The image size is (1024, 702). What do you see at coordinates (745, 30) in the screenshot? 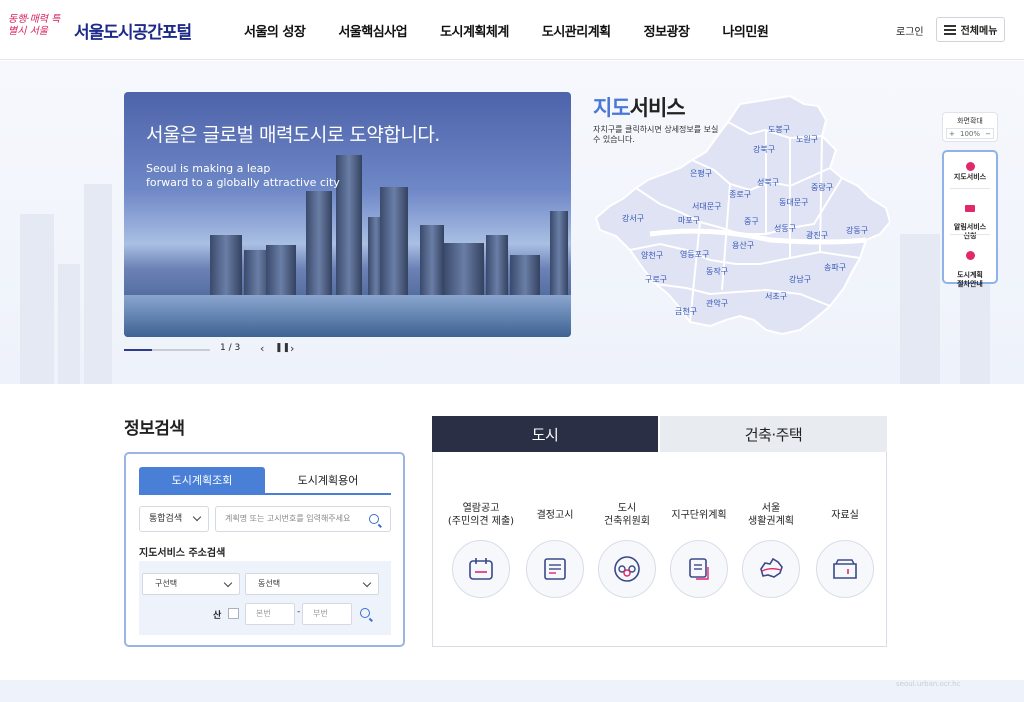
I see `nav-item-my-civil: 나의민원` at bounding box center [745, 30].